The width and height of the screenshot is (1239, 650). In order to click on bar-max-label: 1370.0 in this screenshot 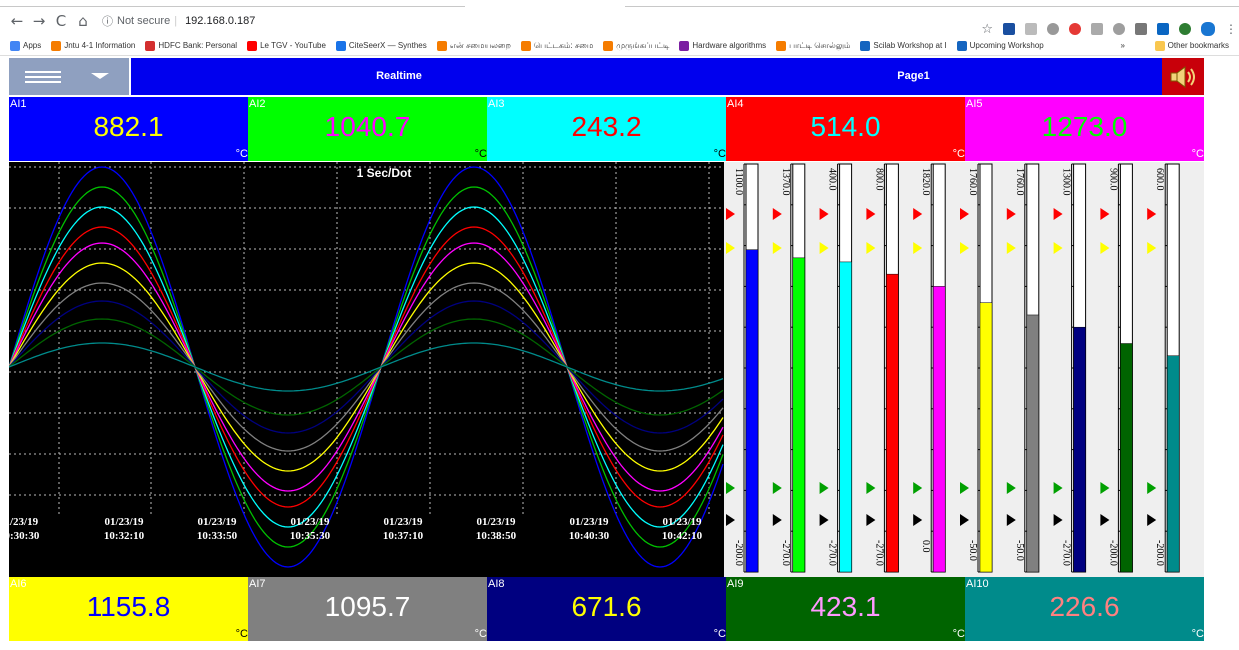, I will do `click(785, 182)`.